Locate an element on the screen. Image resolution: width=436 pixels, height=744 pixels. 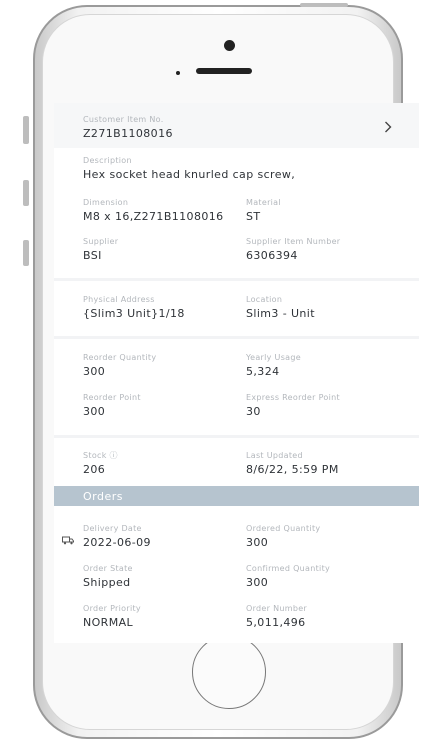
supplier-item-number-field: Supplier Item Number 6306394 is located at coordinates (293, 250).